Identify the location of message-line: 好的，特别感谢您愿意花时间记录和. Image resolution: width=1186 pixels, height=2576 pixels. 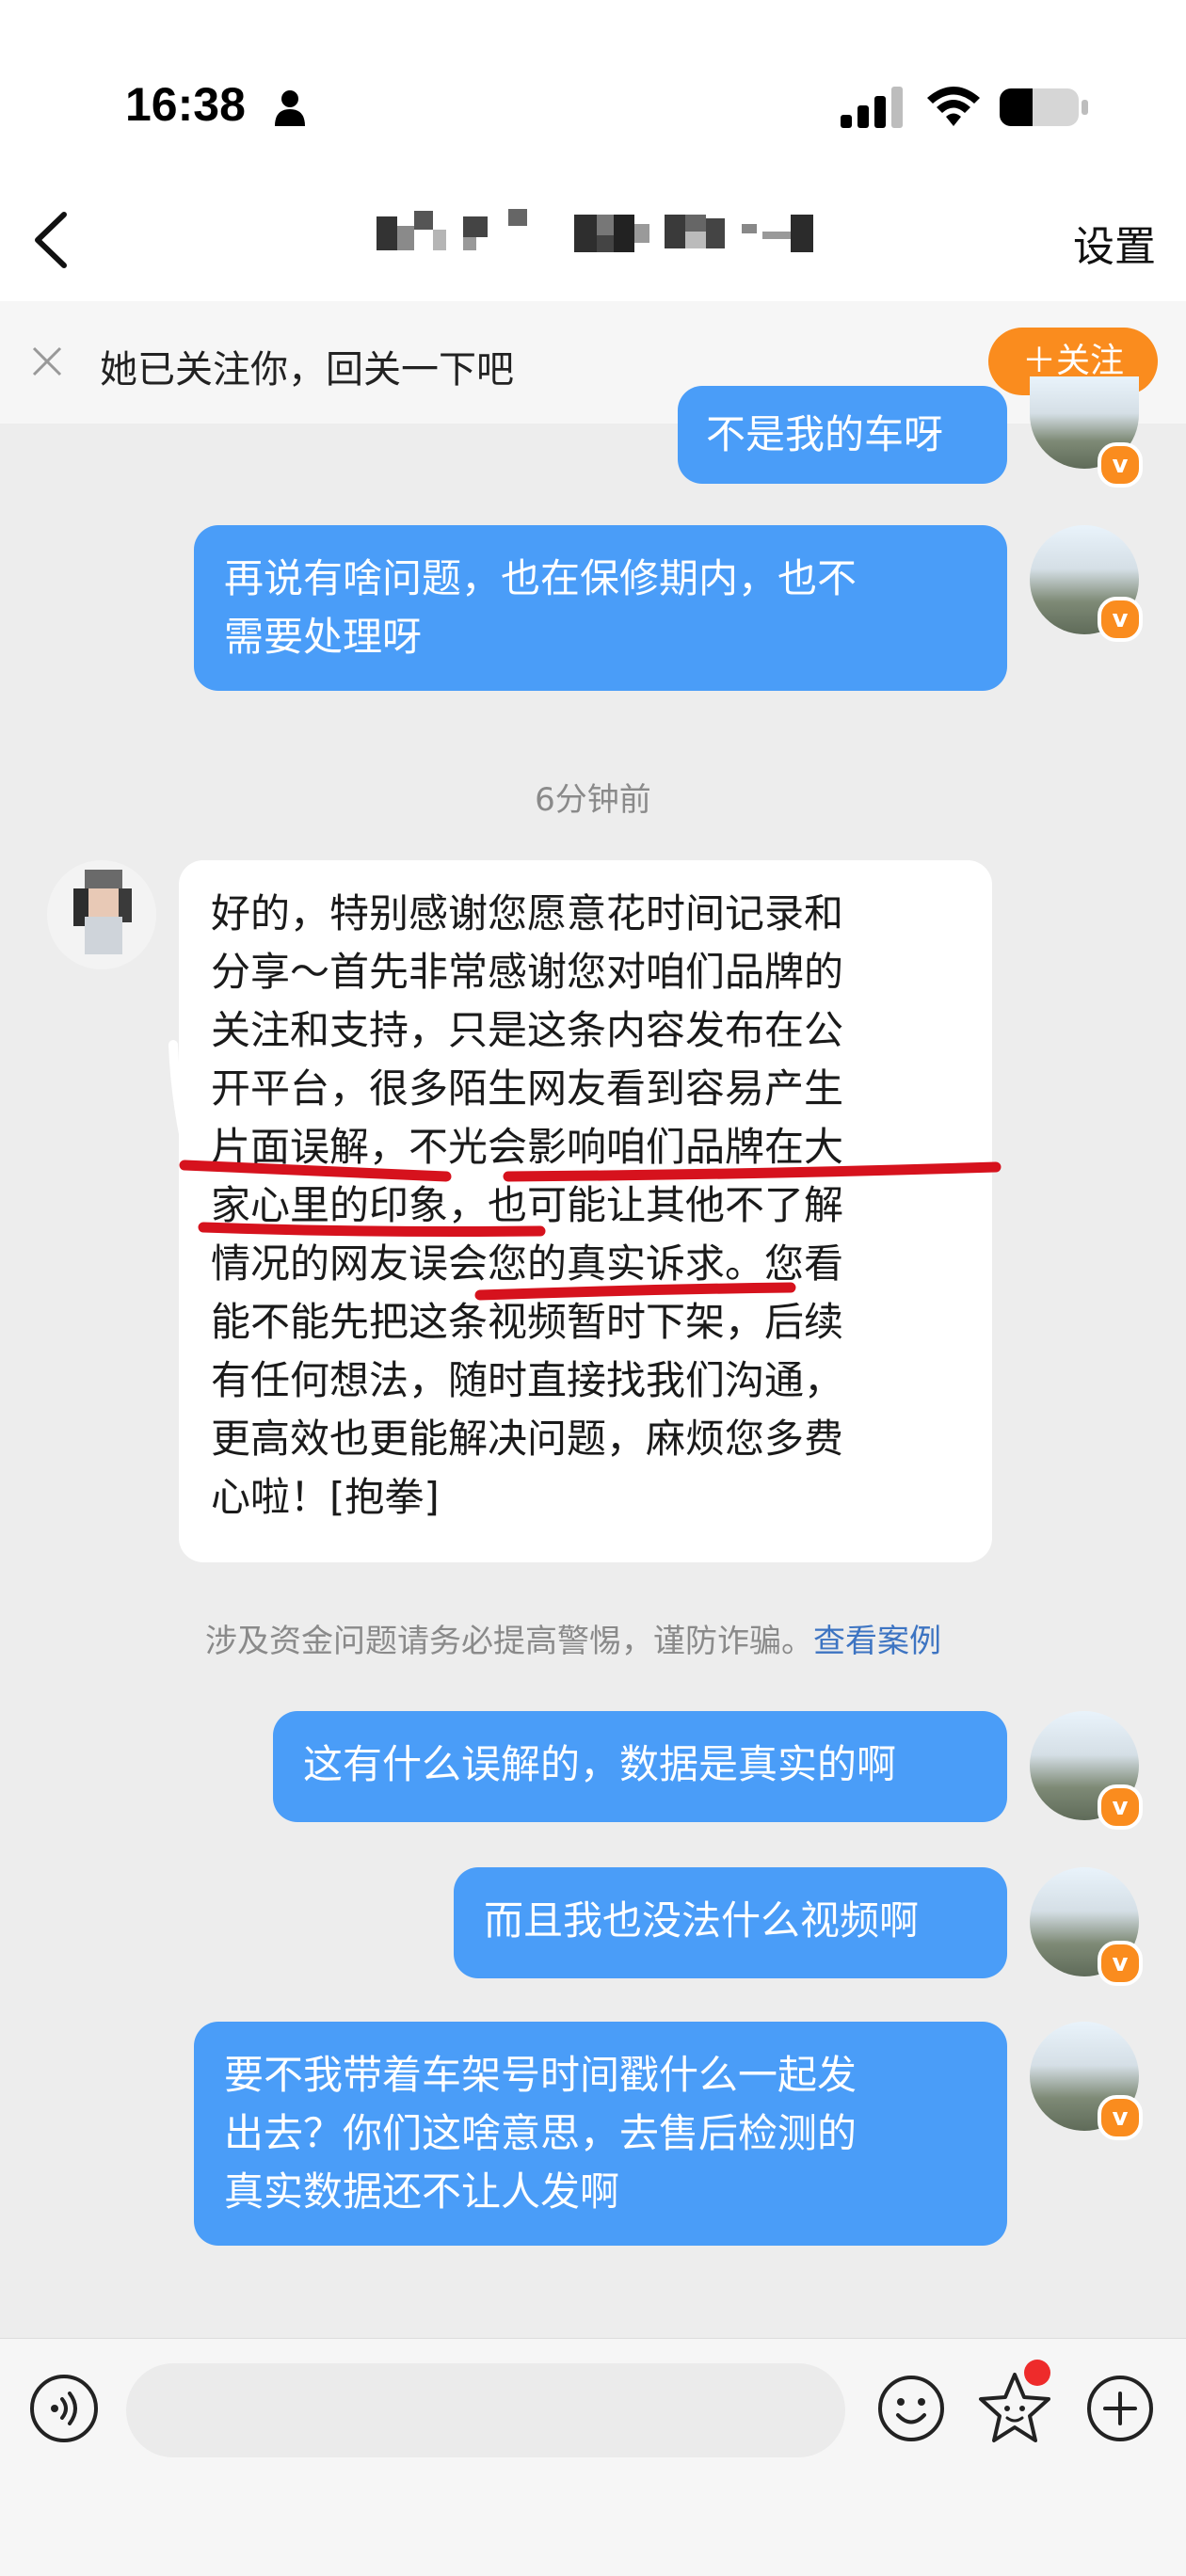
(527, 913).